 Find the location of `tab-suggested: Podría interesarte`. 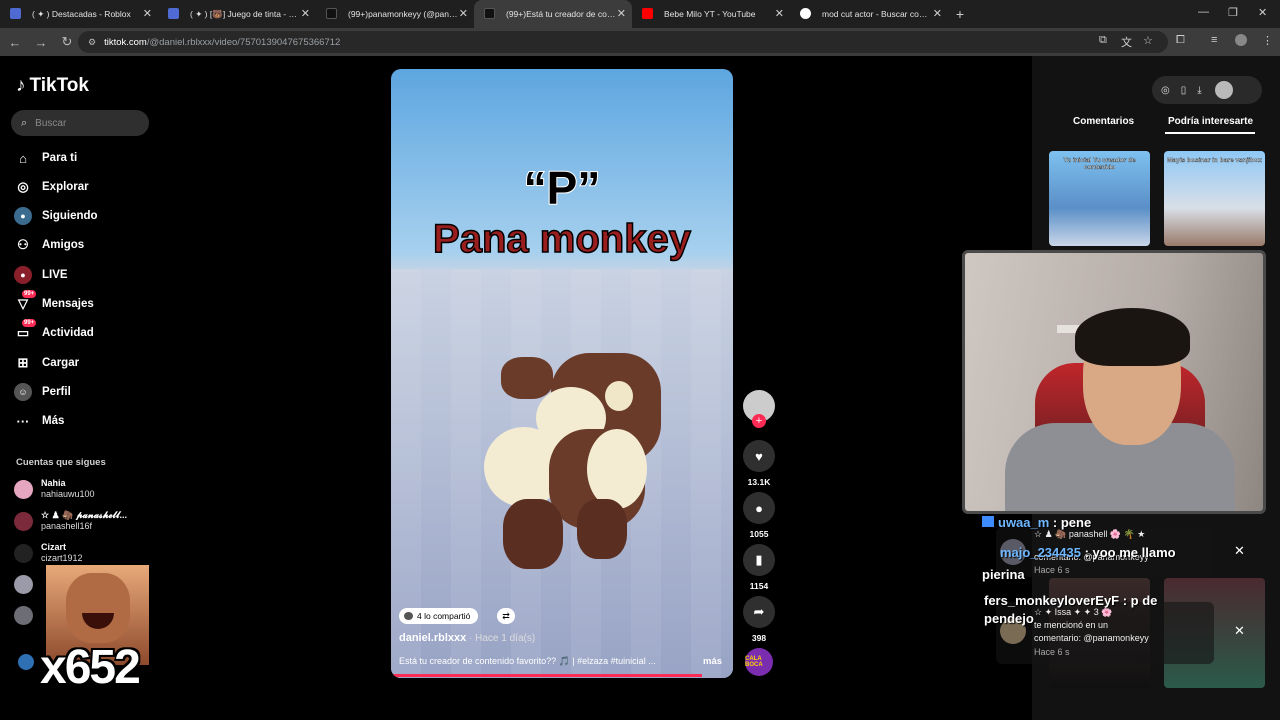

tab-suggested: Podría interesarte is located at coordinates (1210, 121).